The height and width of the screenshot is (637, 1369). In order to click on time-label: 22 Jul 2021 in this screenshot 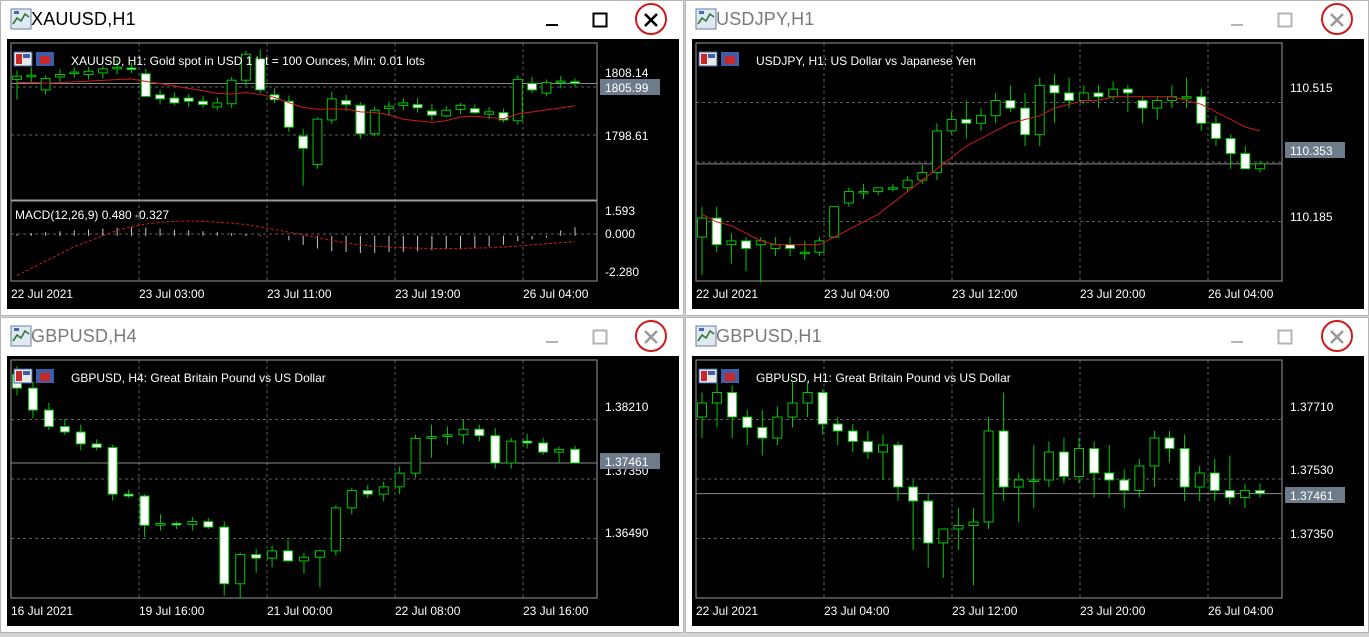, I will do `click(727, 611)`.